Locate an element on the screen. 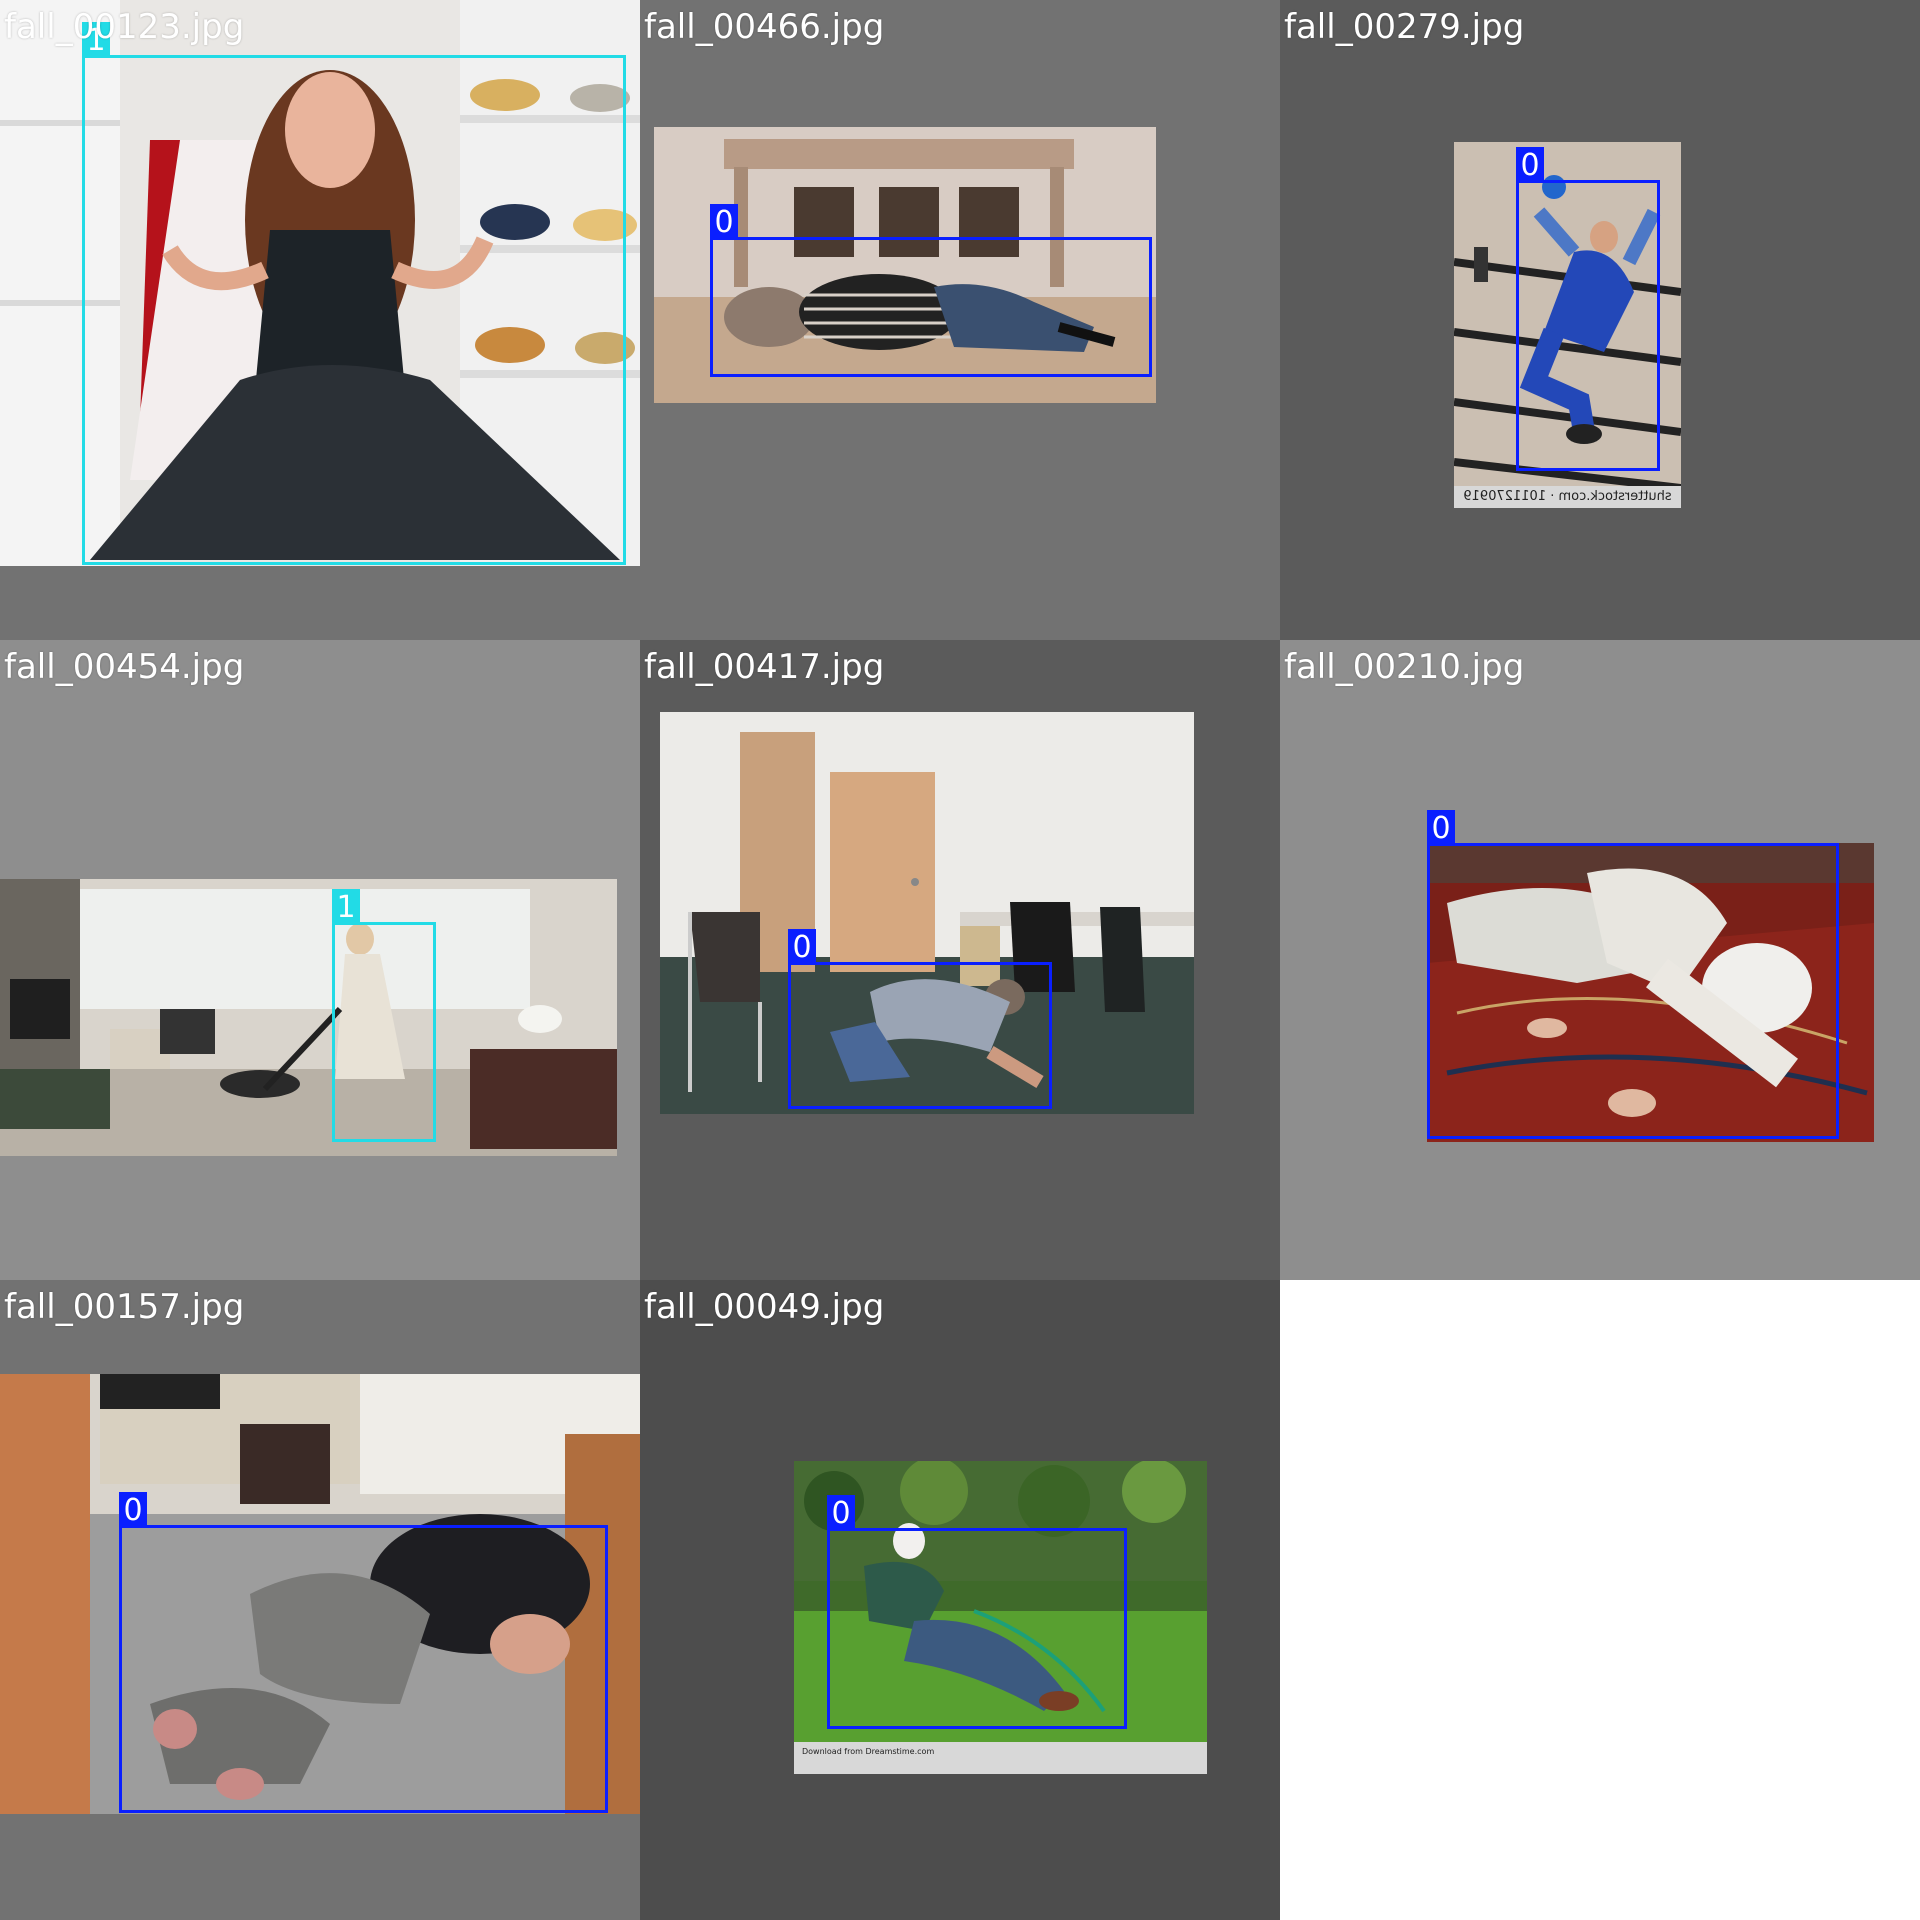 Image resolution: width=1920 pixels, height=1920 pixels. tile-filename: fall_00454.jpg is located at coordinates (124, 667).